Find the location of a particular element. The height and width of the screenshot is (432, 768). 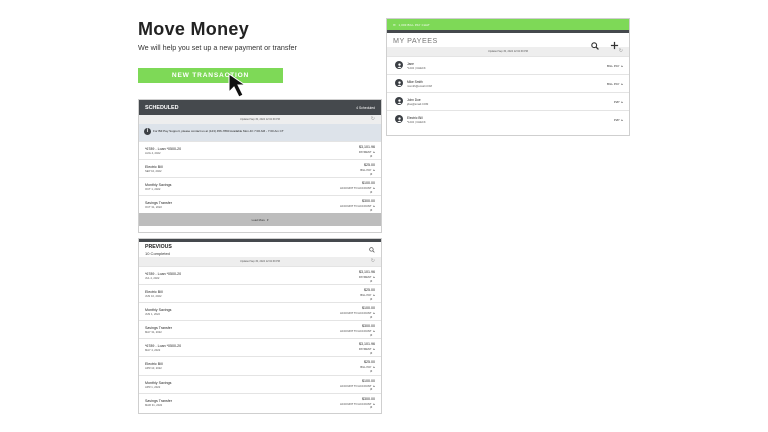

previous-updated-bar: Updated Sep 30, 2024 12:02:39 PM ↻ is located at coordinates (260, 261).